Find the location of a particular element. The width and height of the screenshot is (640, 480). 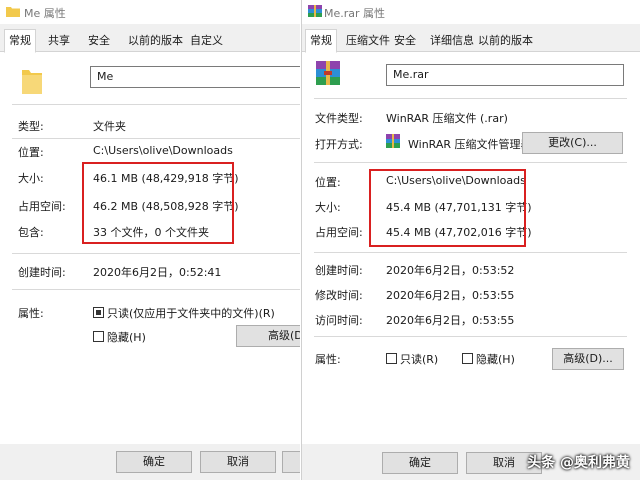

tab-bar: 常规 共享 安全 以前的版本 自定义 is located at coordinates (150, 41).